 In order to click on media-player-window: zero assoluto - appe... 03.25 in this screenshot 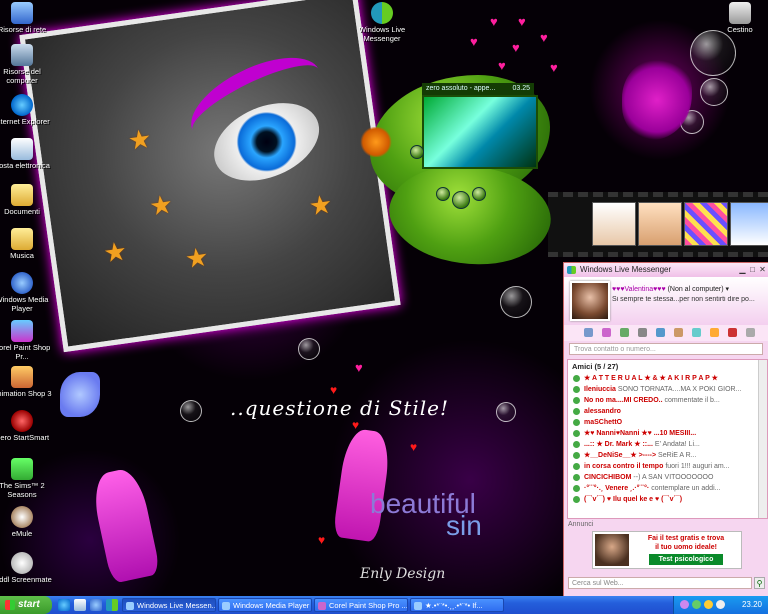, I will do `click(462, 180)`.